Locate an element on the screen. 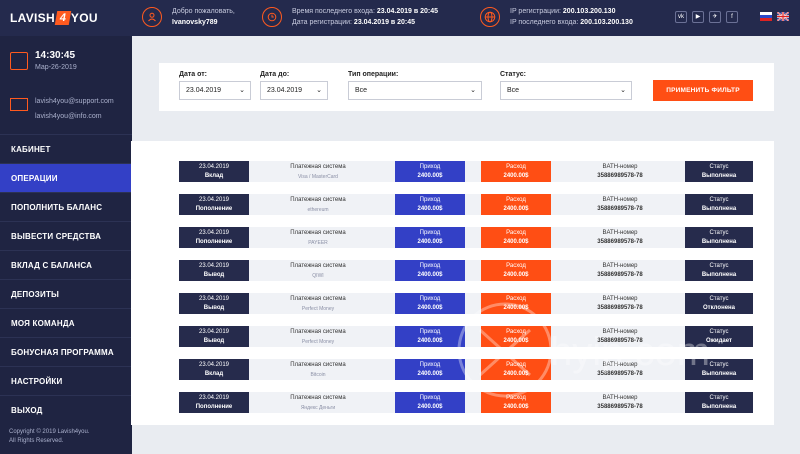 The height and width of the screenshot is (454, 800). row-type: Вклад is located at coordinates (214, 175).